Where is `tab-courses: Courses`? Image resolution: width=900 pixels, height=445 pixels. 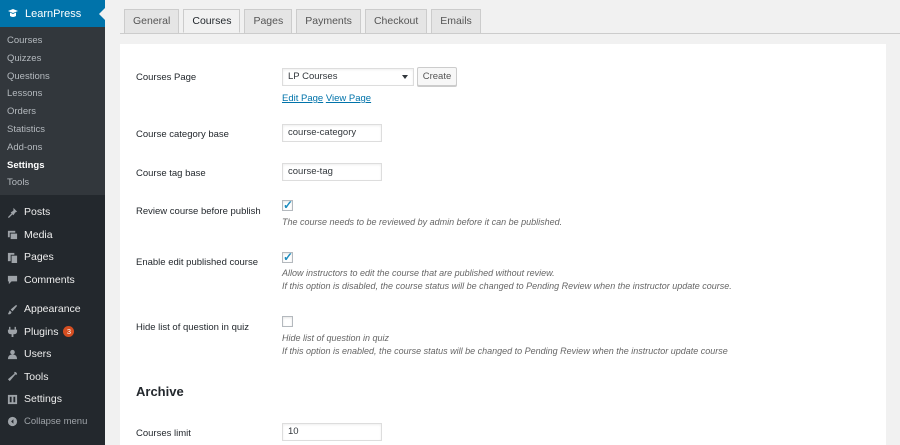 tab-courses: Courses is located at coordinates (212, 21).